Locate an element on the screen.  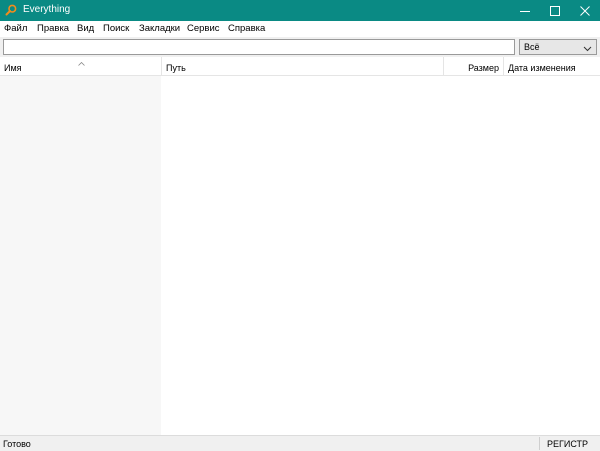
menu-help: Справка is located at coordinates (246, 29).